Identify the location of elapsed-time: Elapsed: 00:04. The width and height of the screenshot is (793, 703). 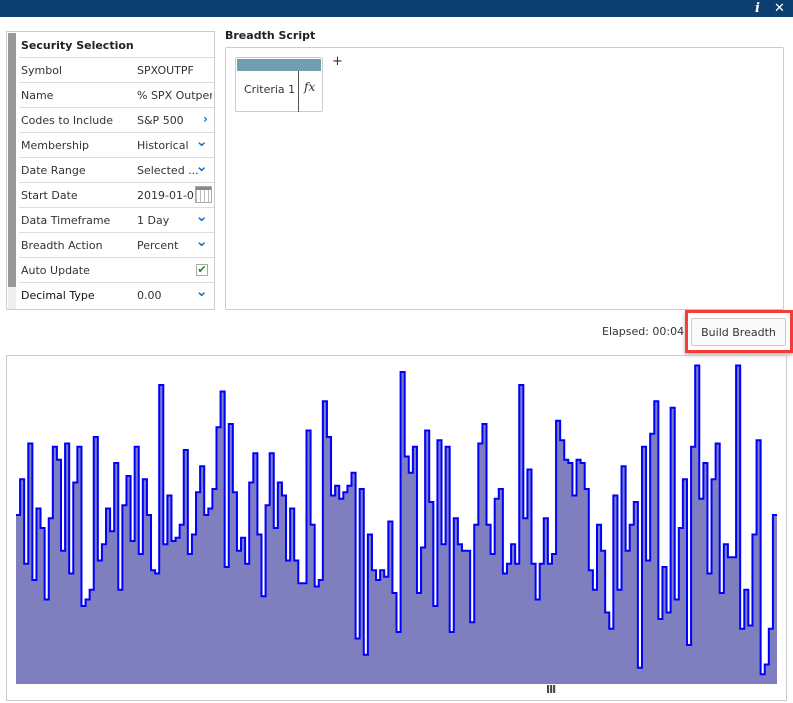
(643, 331).